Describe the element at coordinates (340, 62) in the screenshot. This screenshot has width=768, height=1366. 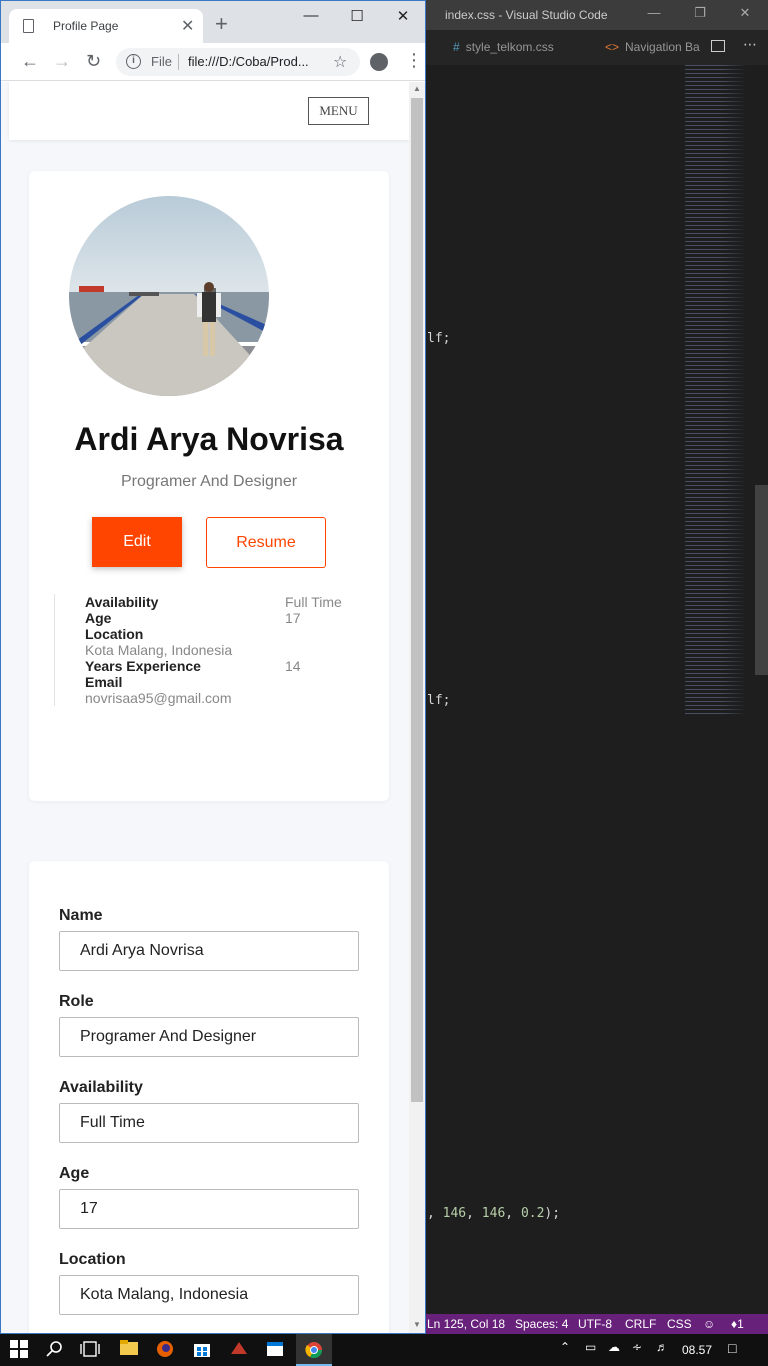
I see `bookmark-star-icon: ☆` at that location.